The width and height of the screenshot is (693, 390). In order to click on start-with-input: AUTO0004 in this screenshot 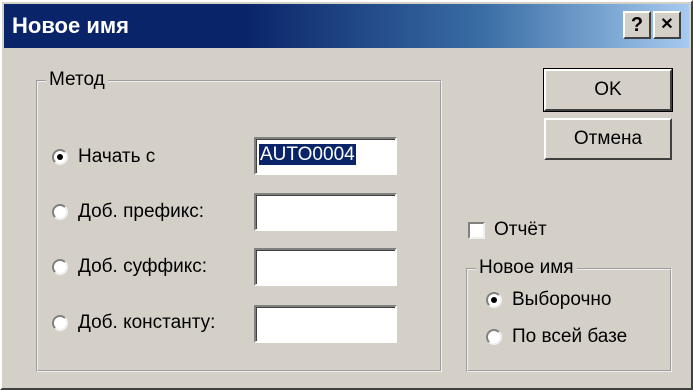, I will do `click(325, 156)`.